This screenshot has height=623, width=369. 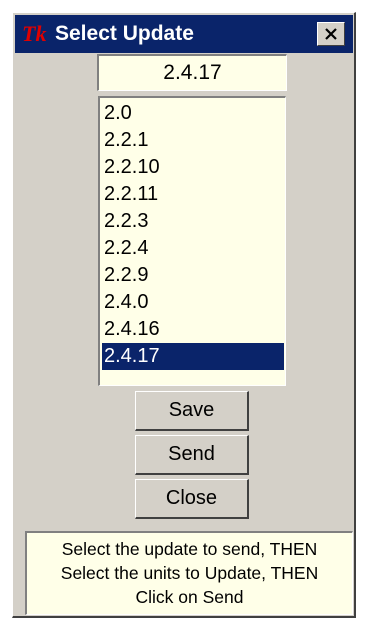 I want to click on list-item: 2.2.4, so click(x=193, y=248).